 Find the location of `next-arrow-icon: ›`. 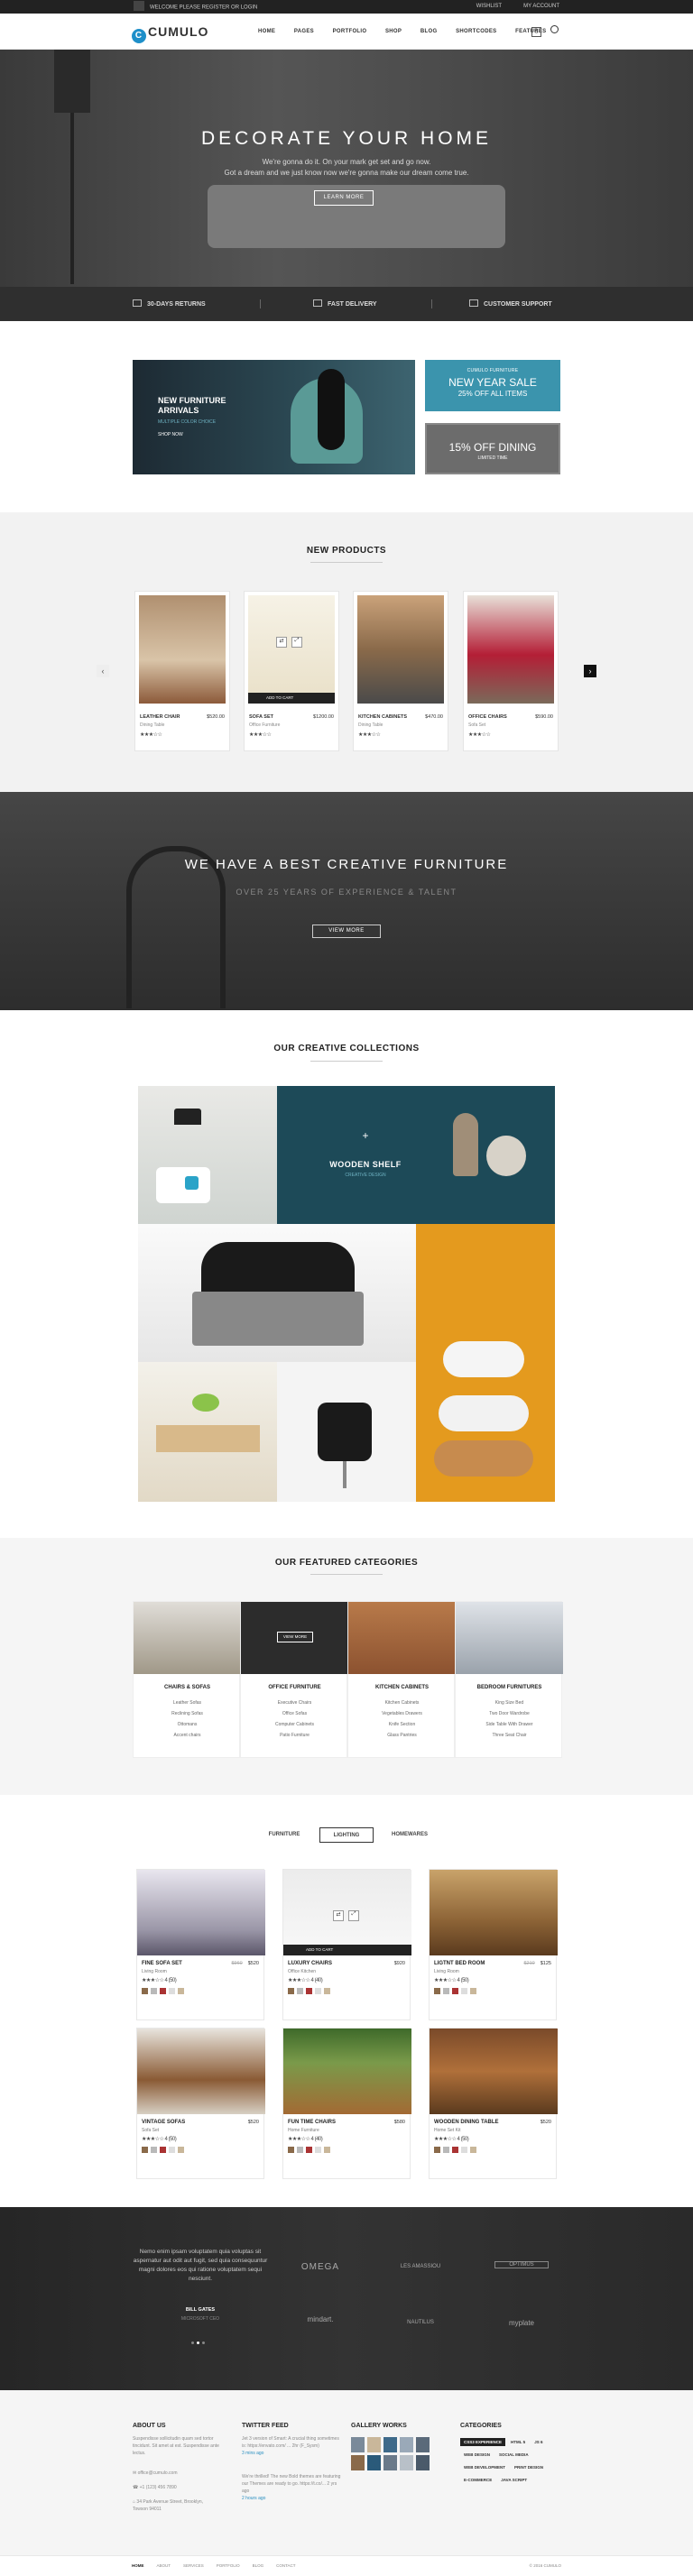

next-arrow-icon: › is located at coordinates (590, 671).